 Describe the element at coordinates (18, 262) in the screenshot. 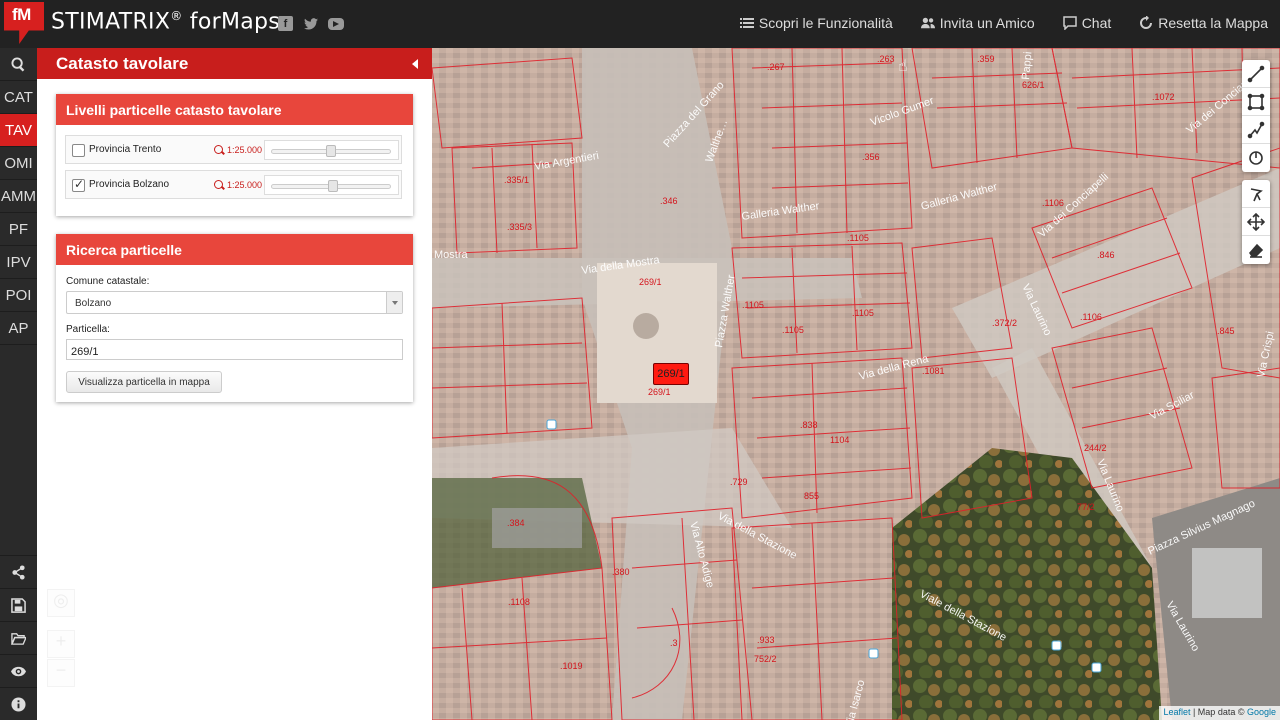

I see `sidenav-item-ipv: IPV` at that location.